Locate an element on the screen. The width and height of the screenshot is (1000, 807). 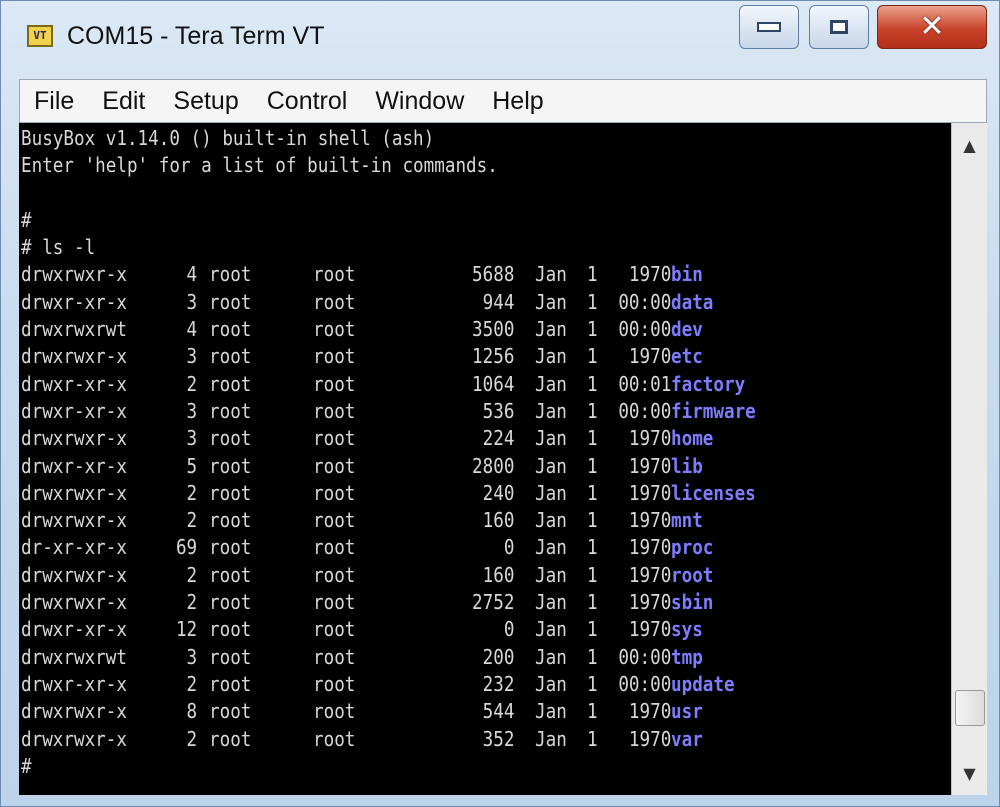
menu-setup: Setup is located at coordinates (205, 101).